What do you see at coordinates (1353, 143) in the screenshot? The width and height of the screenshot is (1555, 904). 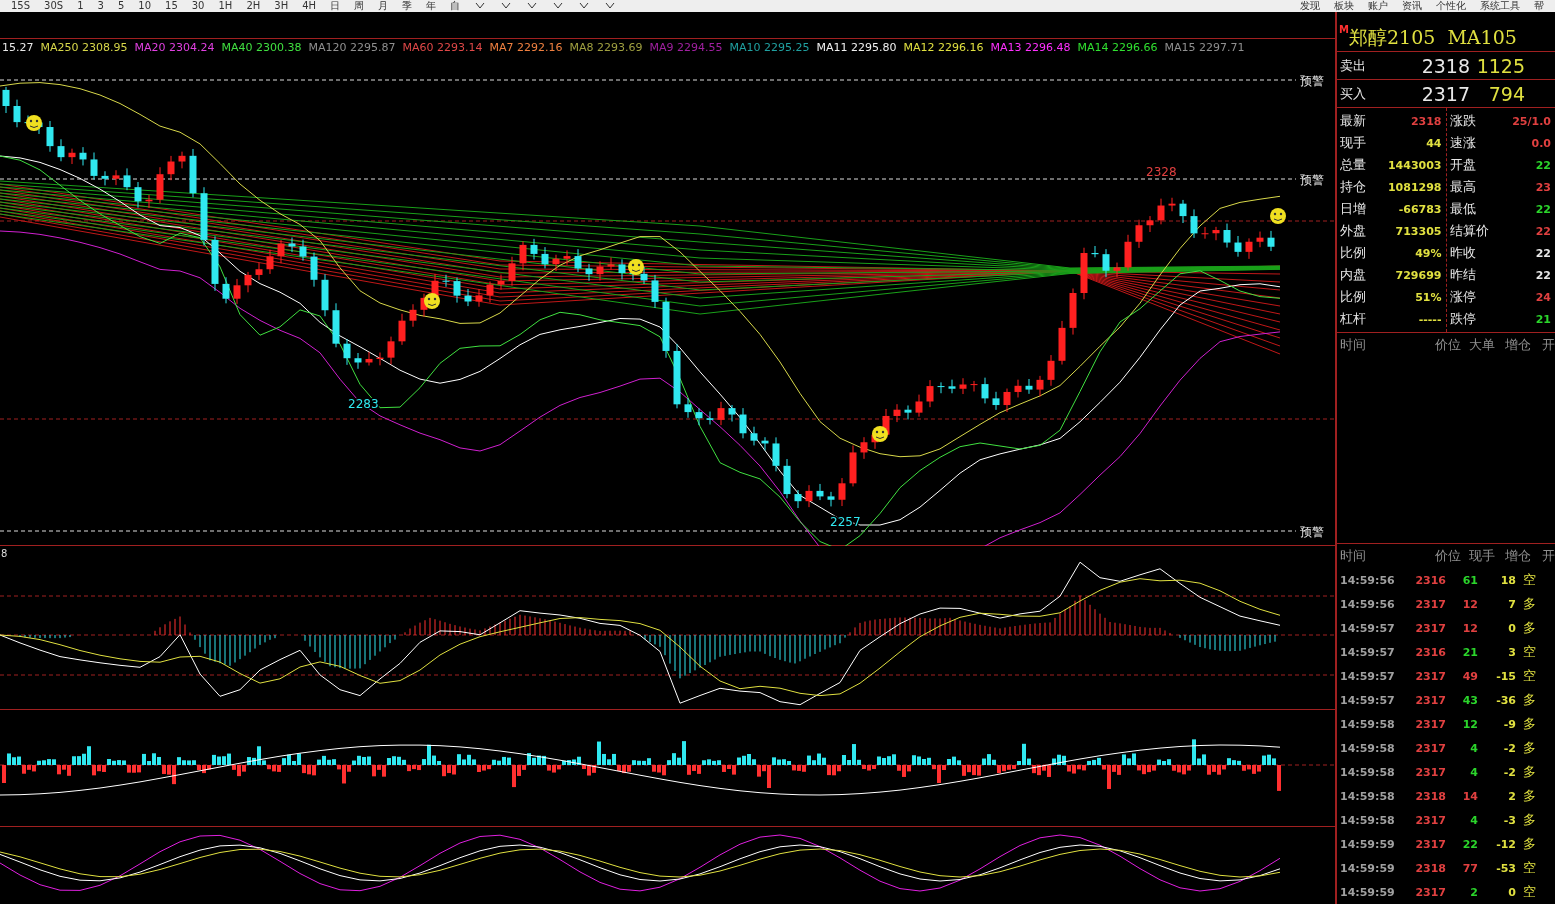 I see `stat-label: 现手` at bounding box center [1353, 143].